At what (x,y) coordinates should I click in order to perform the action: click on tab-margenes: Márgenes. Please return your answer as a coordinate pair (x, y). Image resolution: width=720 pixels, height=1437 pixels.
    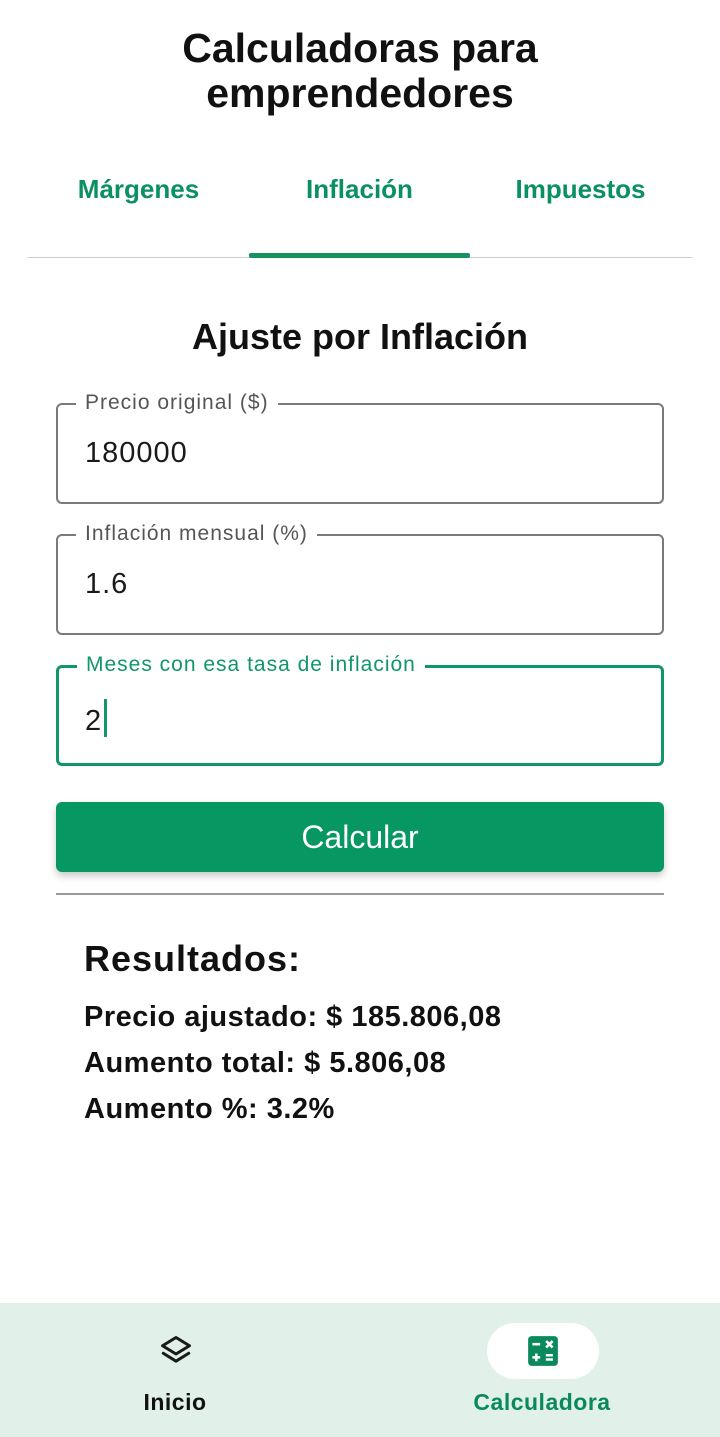
    Looking at the image, I should click on (138, 204).